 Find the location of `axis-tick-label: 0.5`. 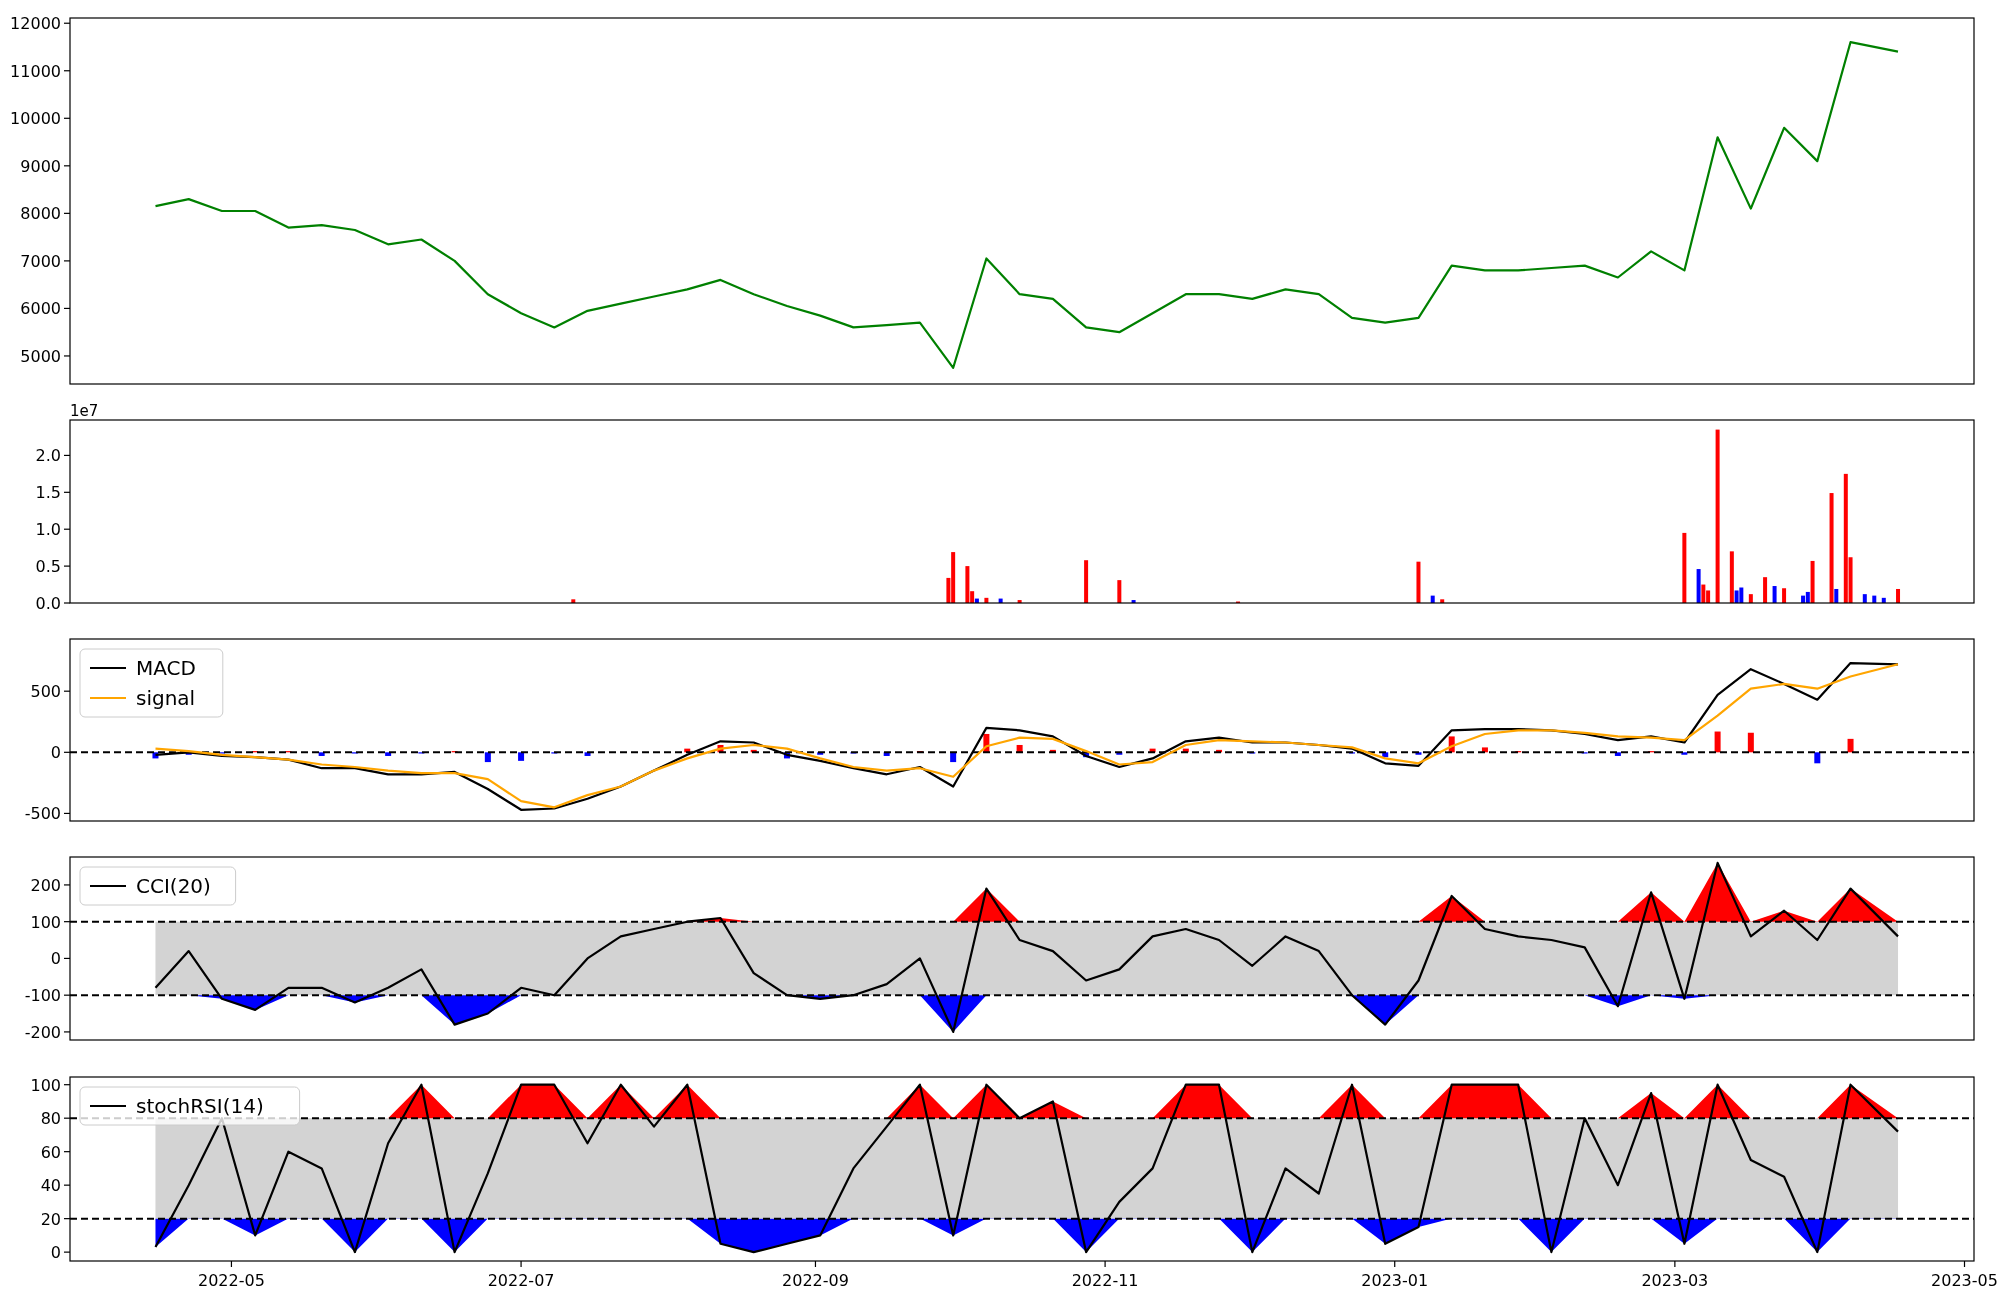

axis-tick-label: 0.5 is located at coordinates (48, 567).